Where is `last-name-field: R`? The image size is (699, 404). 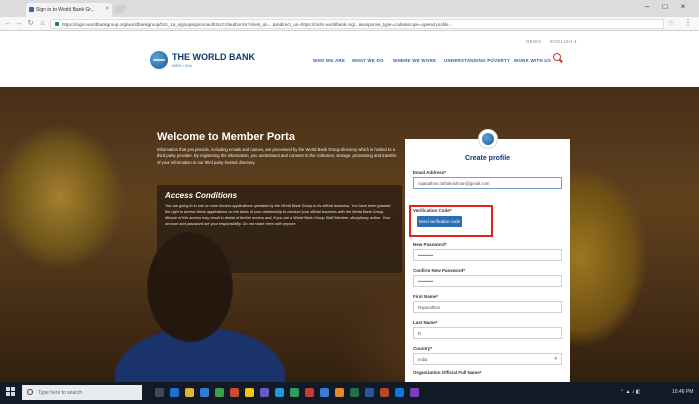
last-name-field: R is located at coordinates (487, 333).